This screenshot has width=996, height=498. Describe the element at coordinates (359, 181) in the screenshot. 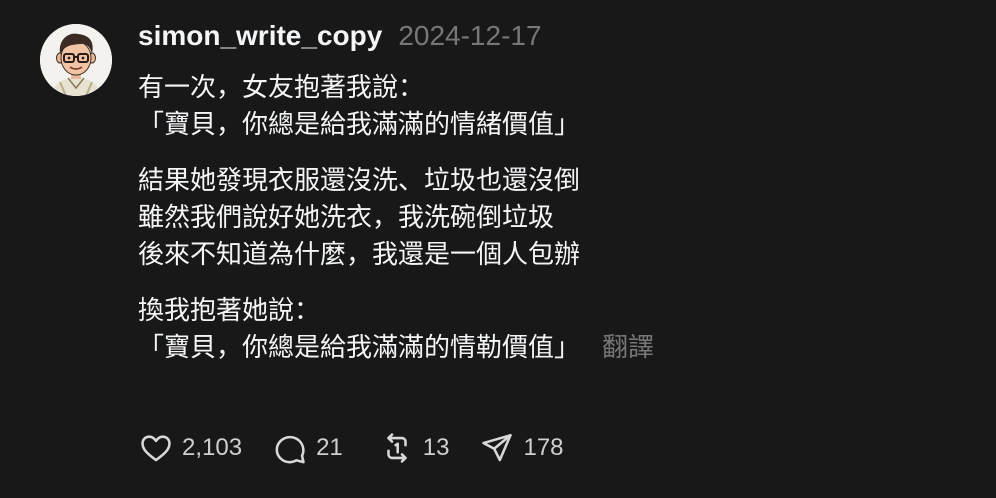

I see `text-line: 結果她發現衣服還沒洗、垃圾也還沒倒` at that location.